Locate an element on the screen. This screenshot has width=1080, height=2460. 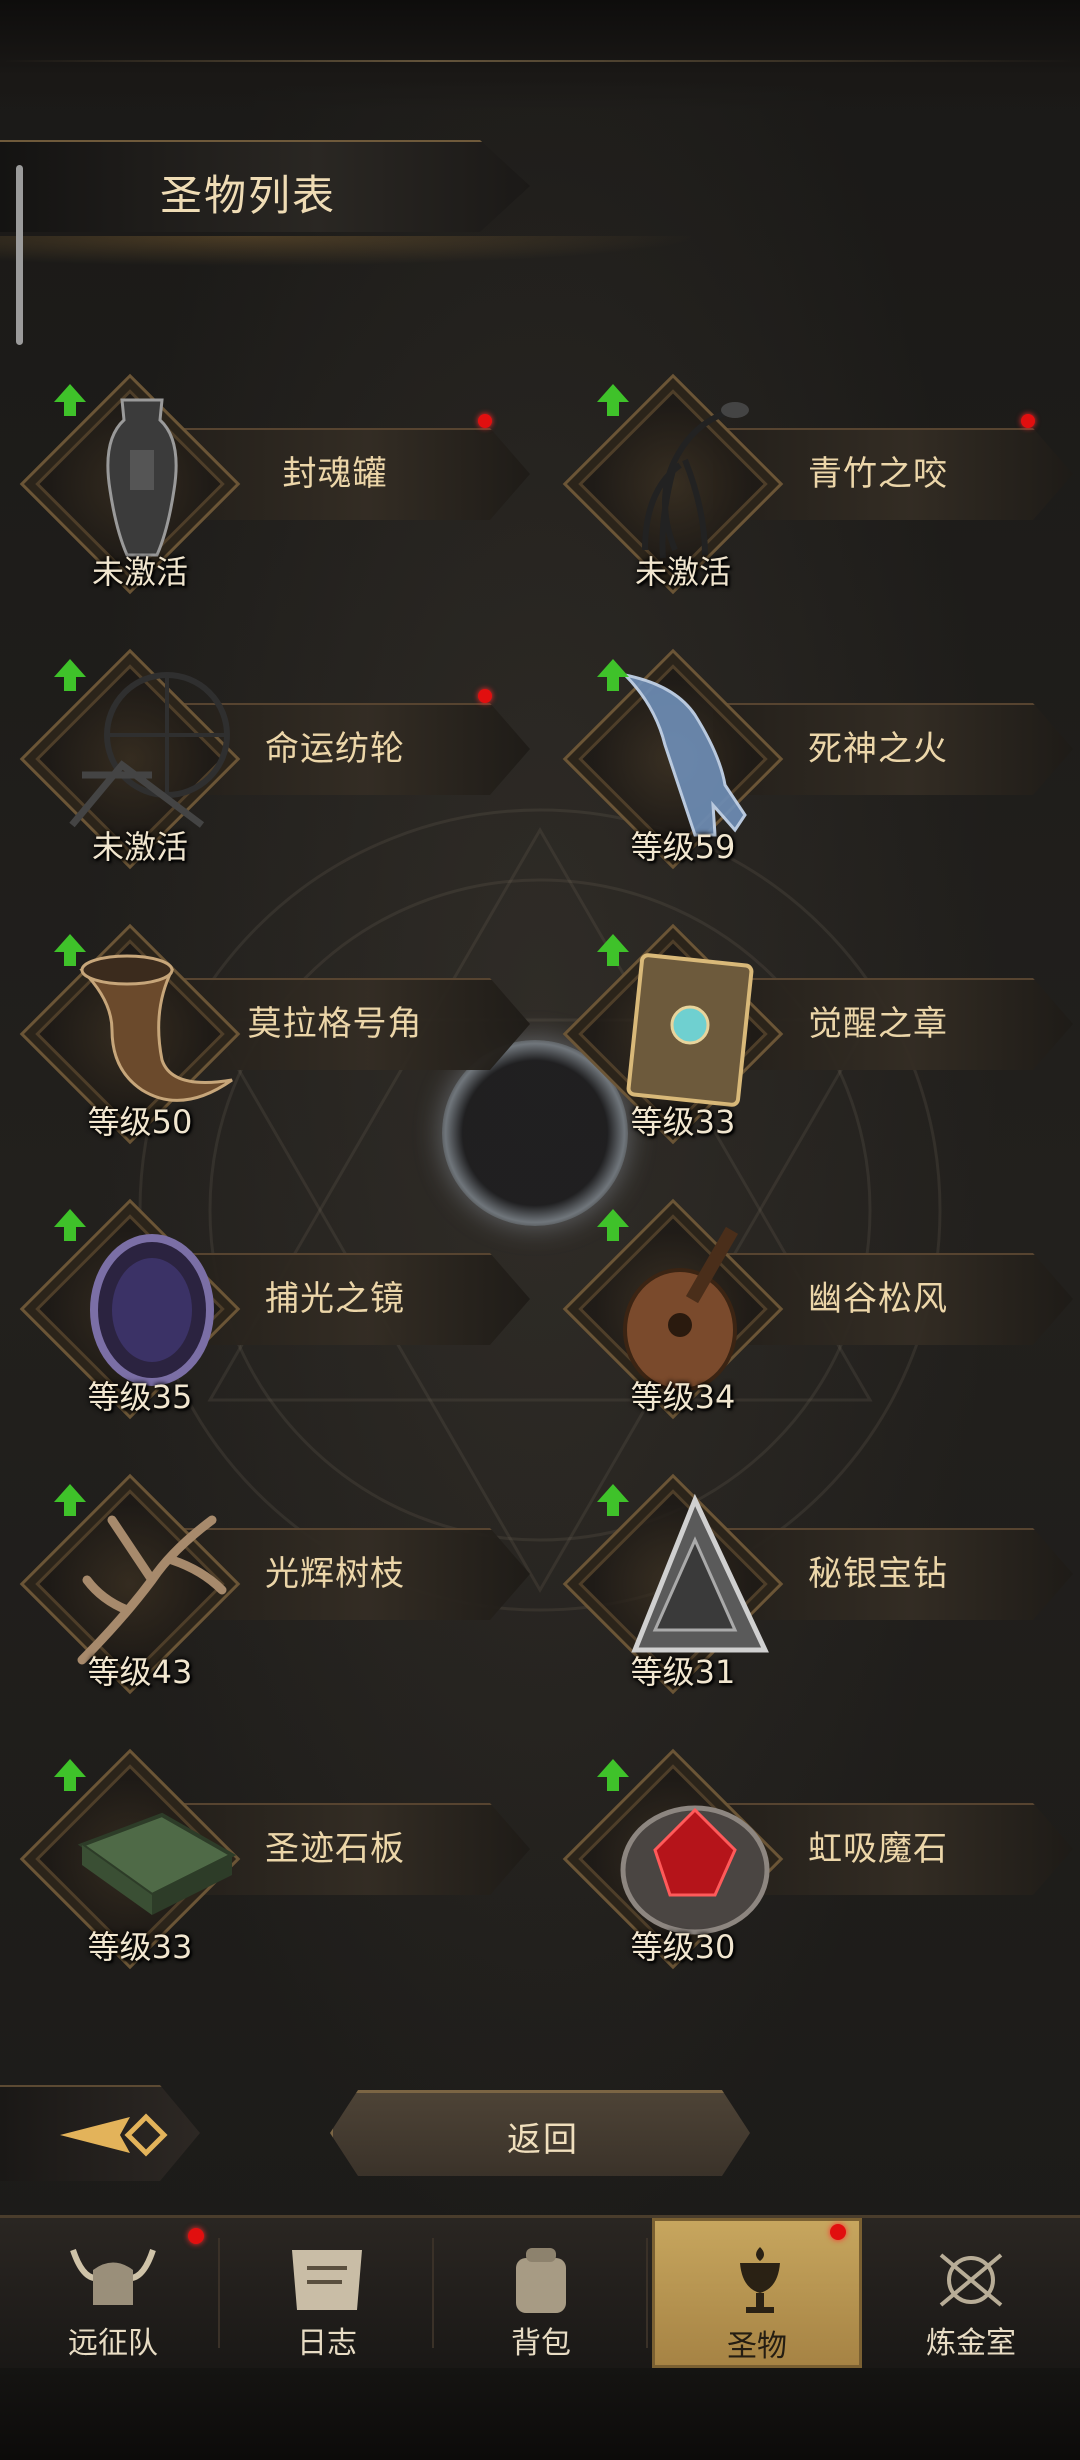
arrow-left-icon is located at coordinates (114, 2135).